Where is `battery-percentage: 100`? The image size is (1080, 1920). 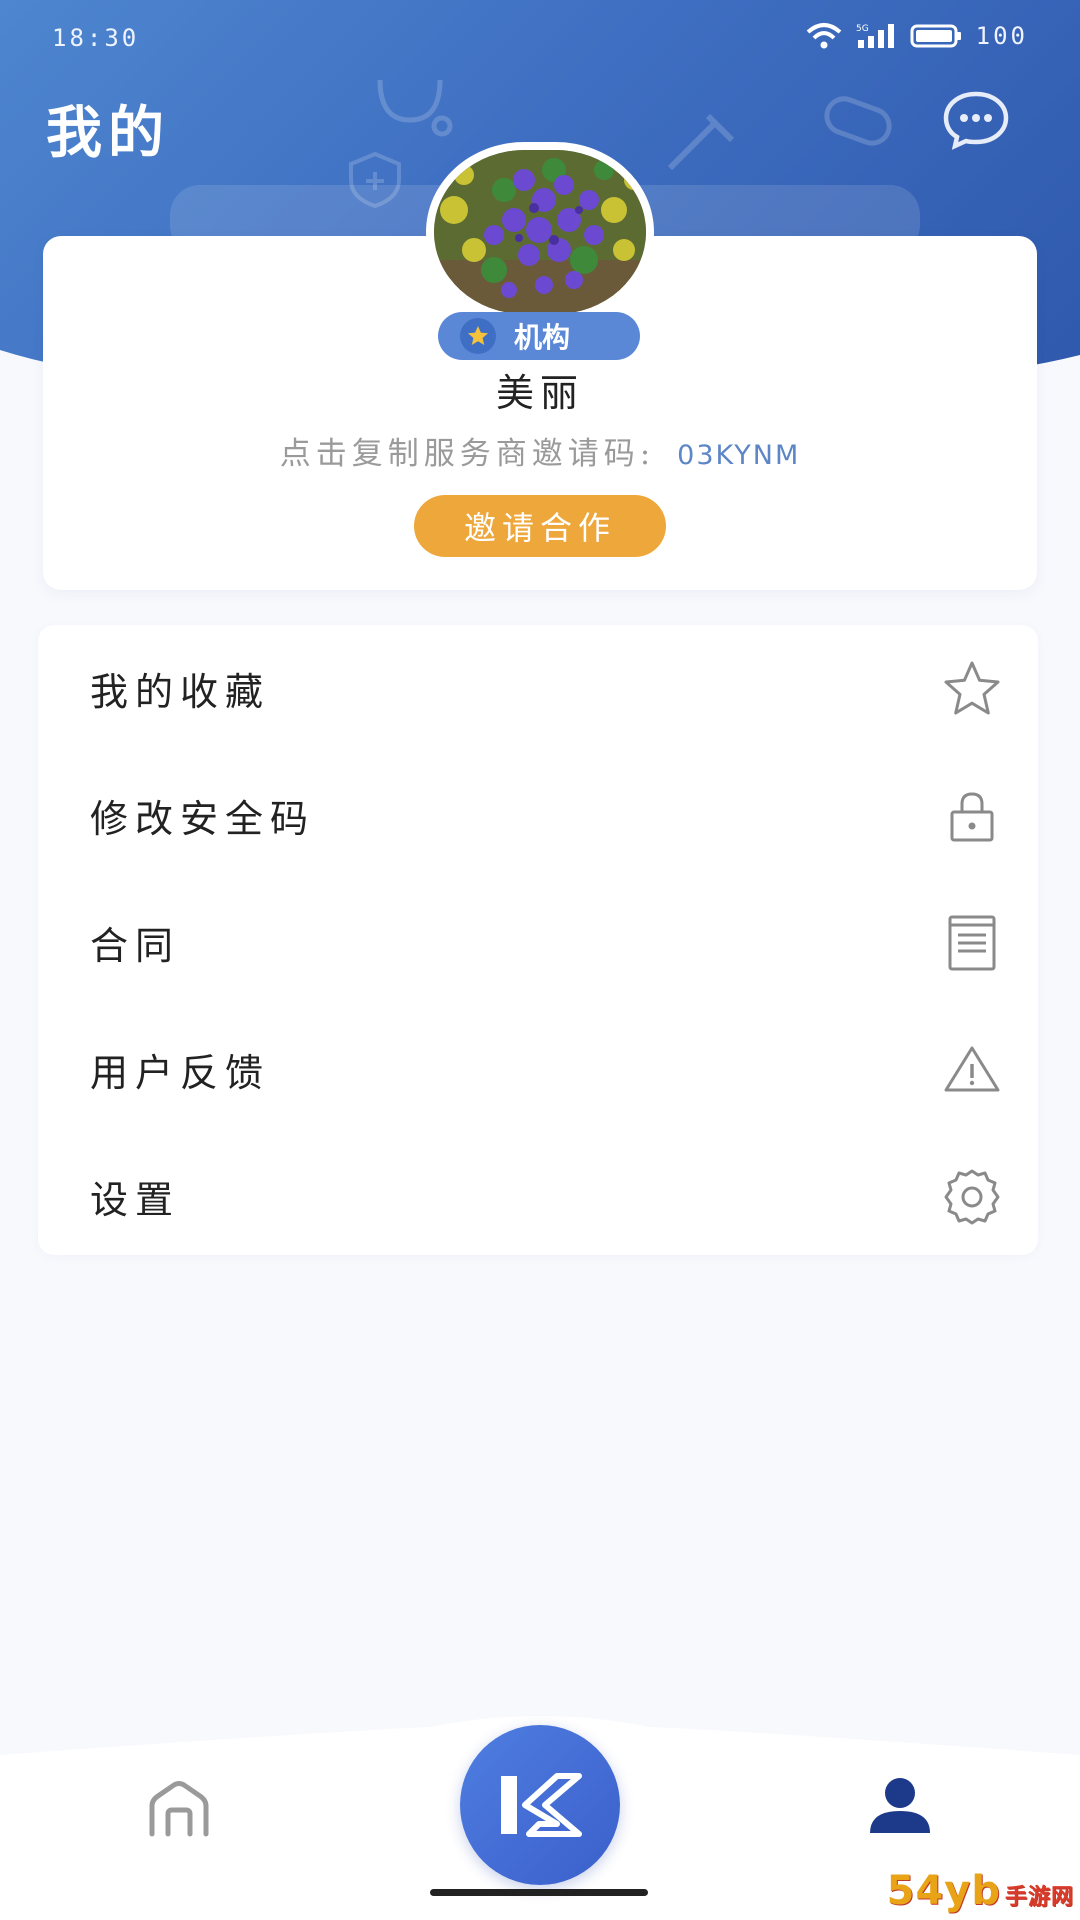
battery-percentage: 100 is located at coordinates (1001, 36).